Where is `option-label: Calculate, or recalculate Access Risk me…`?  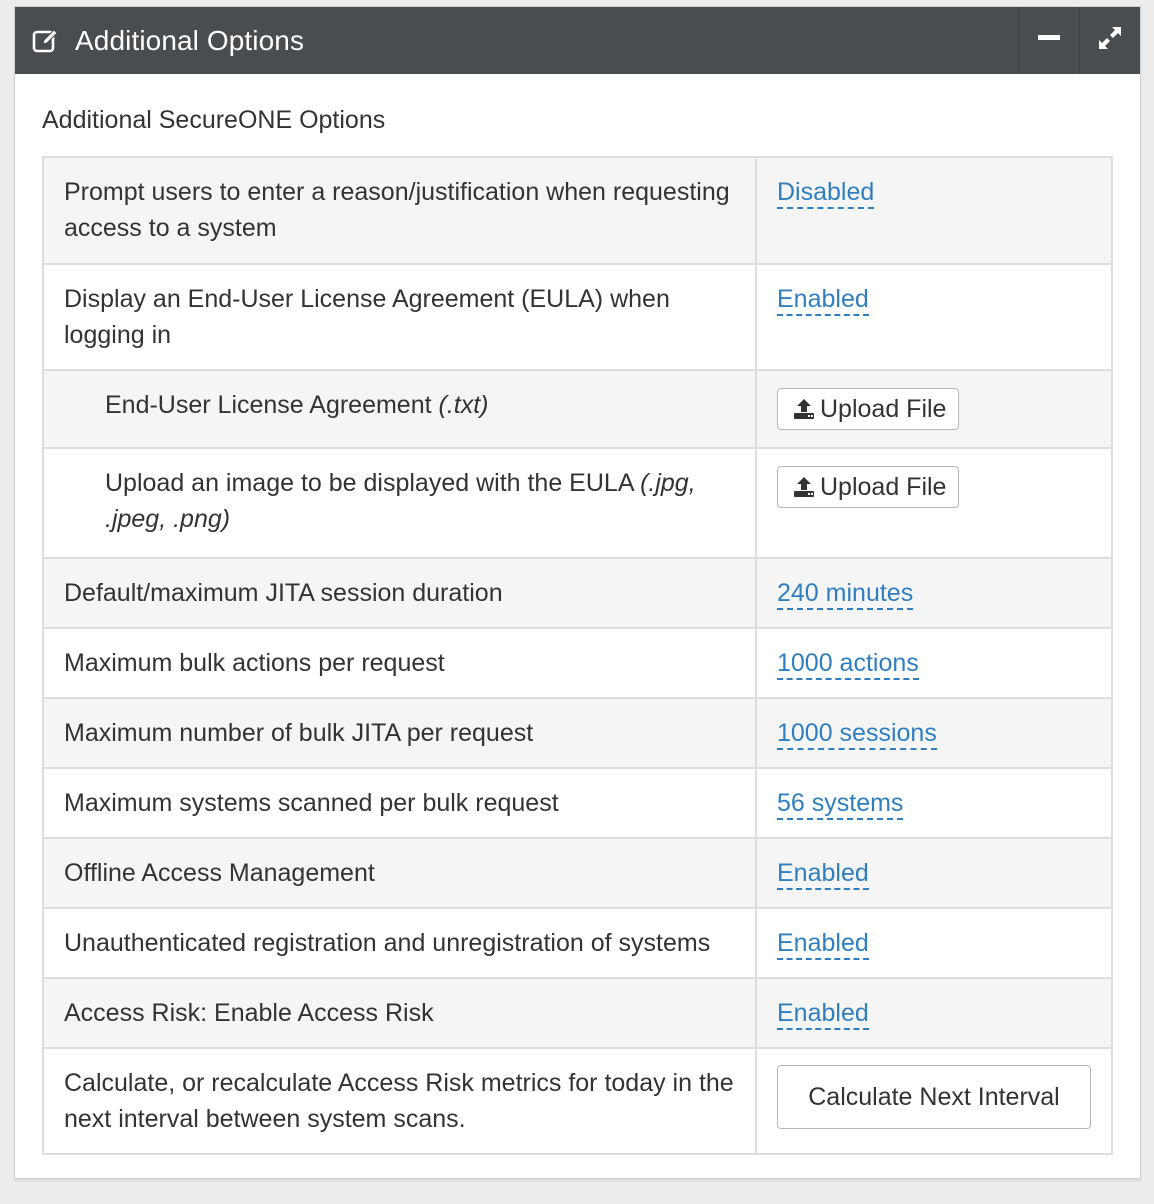 option-label: Calculate, or recalculate Access Risk me… is located at coordinates (399, 1101).